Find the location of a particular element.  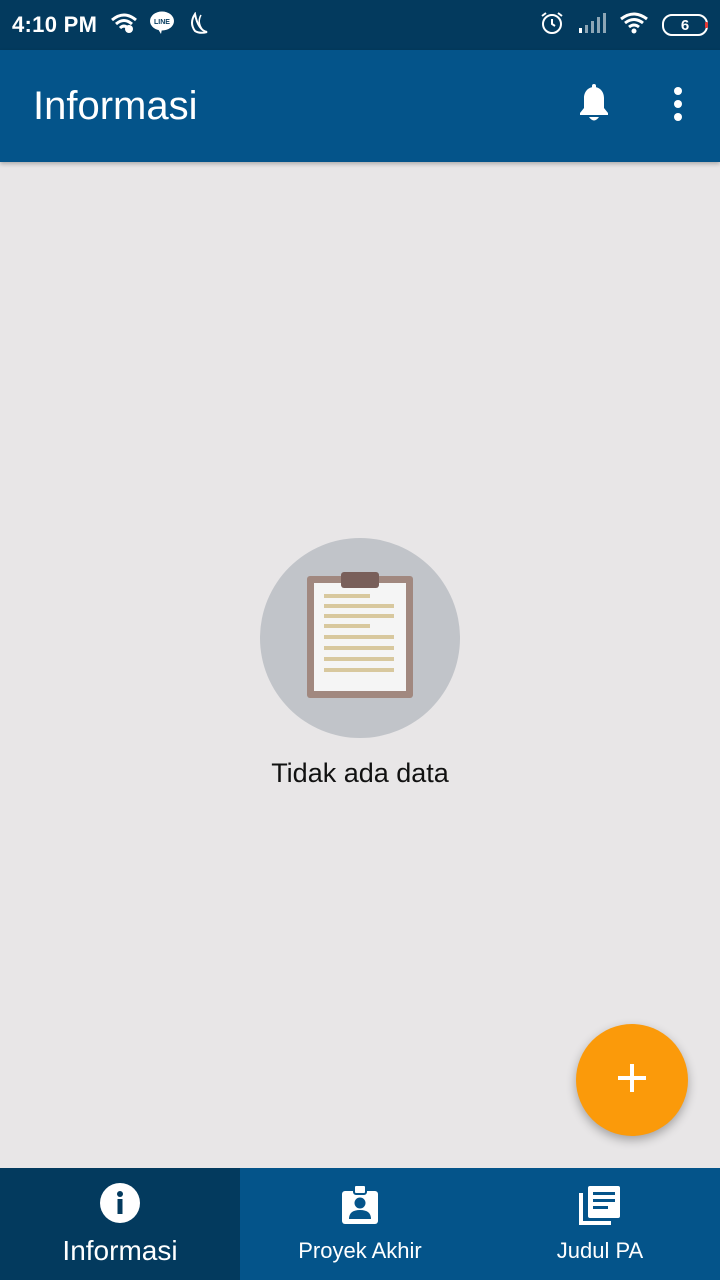

battery-indicator: 6 is located at coordinates (685, 25).